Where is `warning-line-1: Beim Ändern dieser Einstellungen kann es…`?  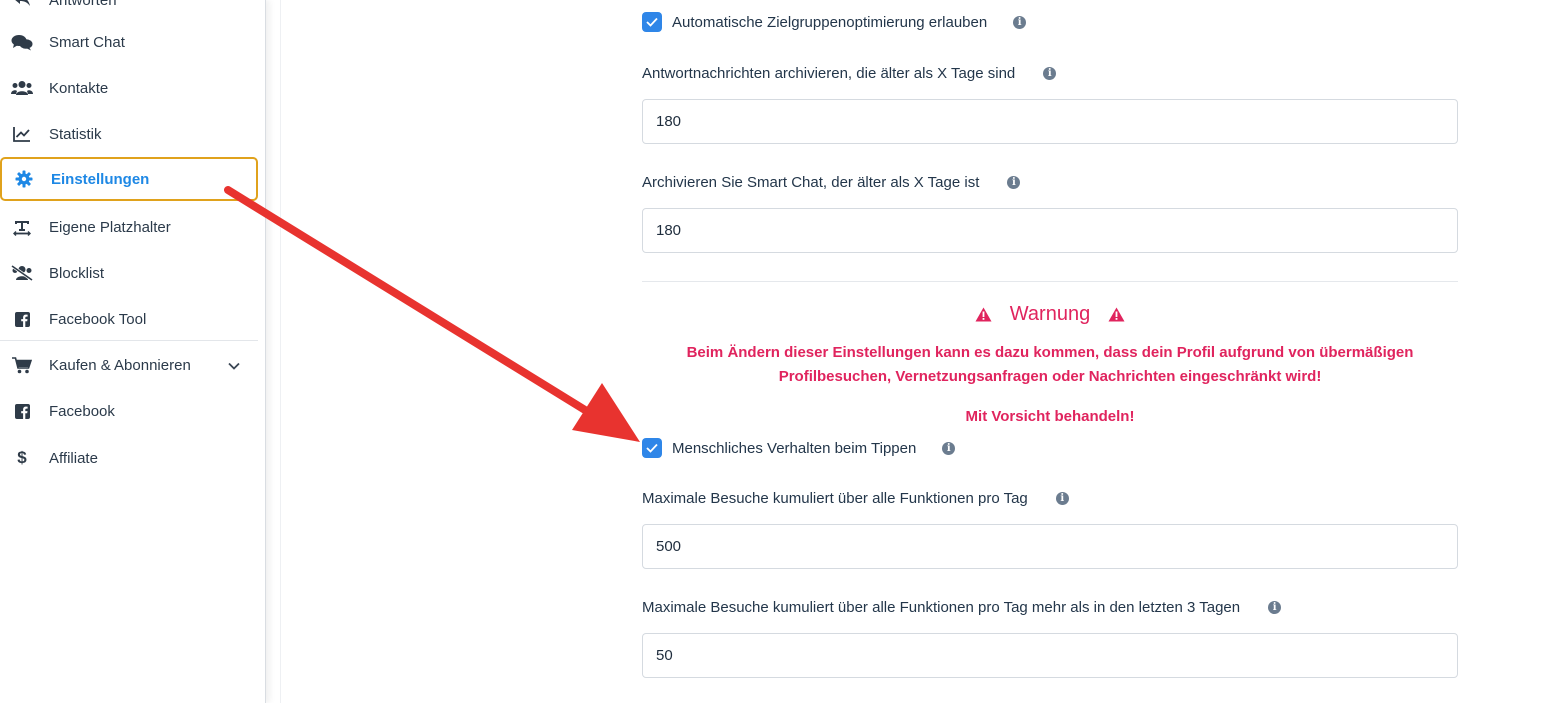 warning-line-1: Beim Ändern dieser Einstellungen kann es… is located at coordinates (1050, 352).